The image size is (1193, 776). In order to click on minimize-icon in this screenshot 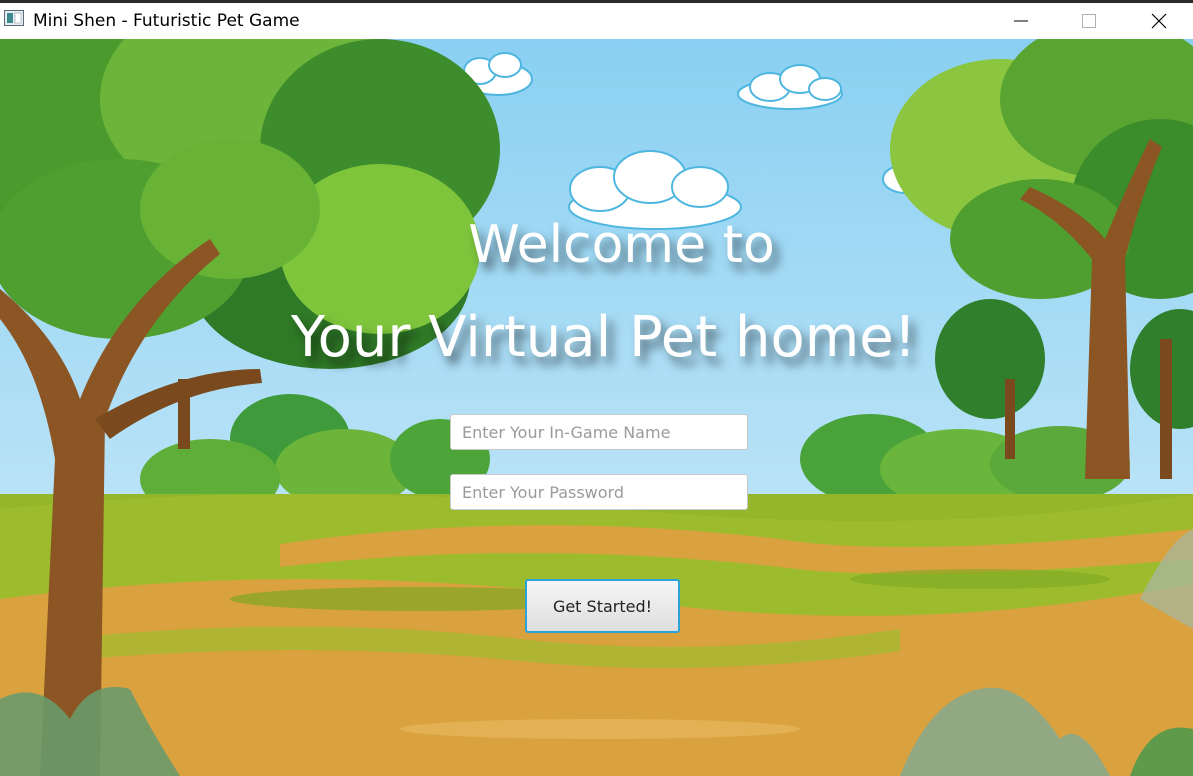, I will do `click(1021, 21)`.